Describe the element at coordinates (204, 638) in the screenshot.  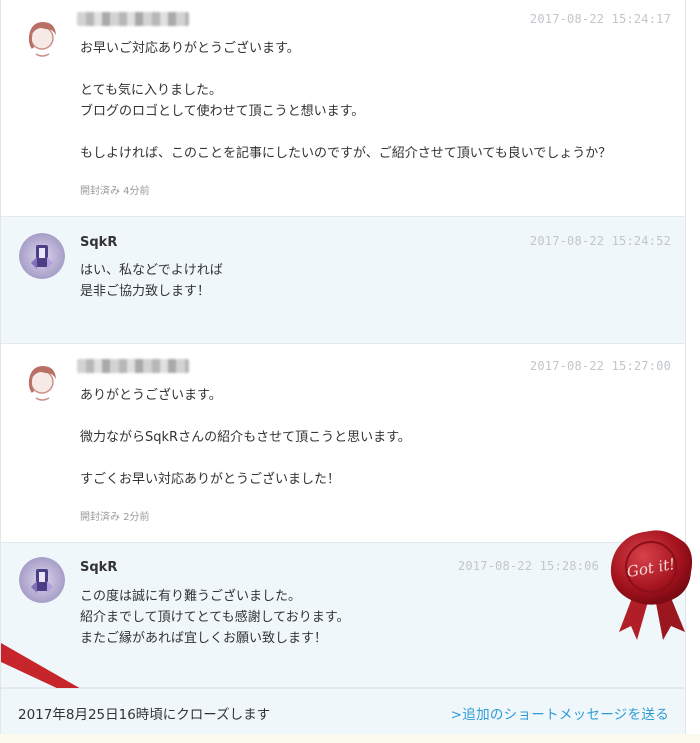
I see `message-line: またご縁があれば宜しくお願い致します！` at that location.